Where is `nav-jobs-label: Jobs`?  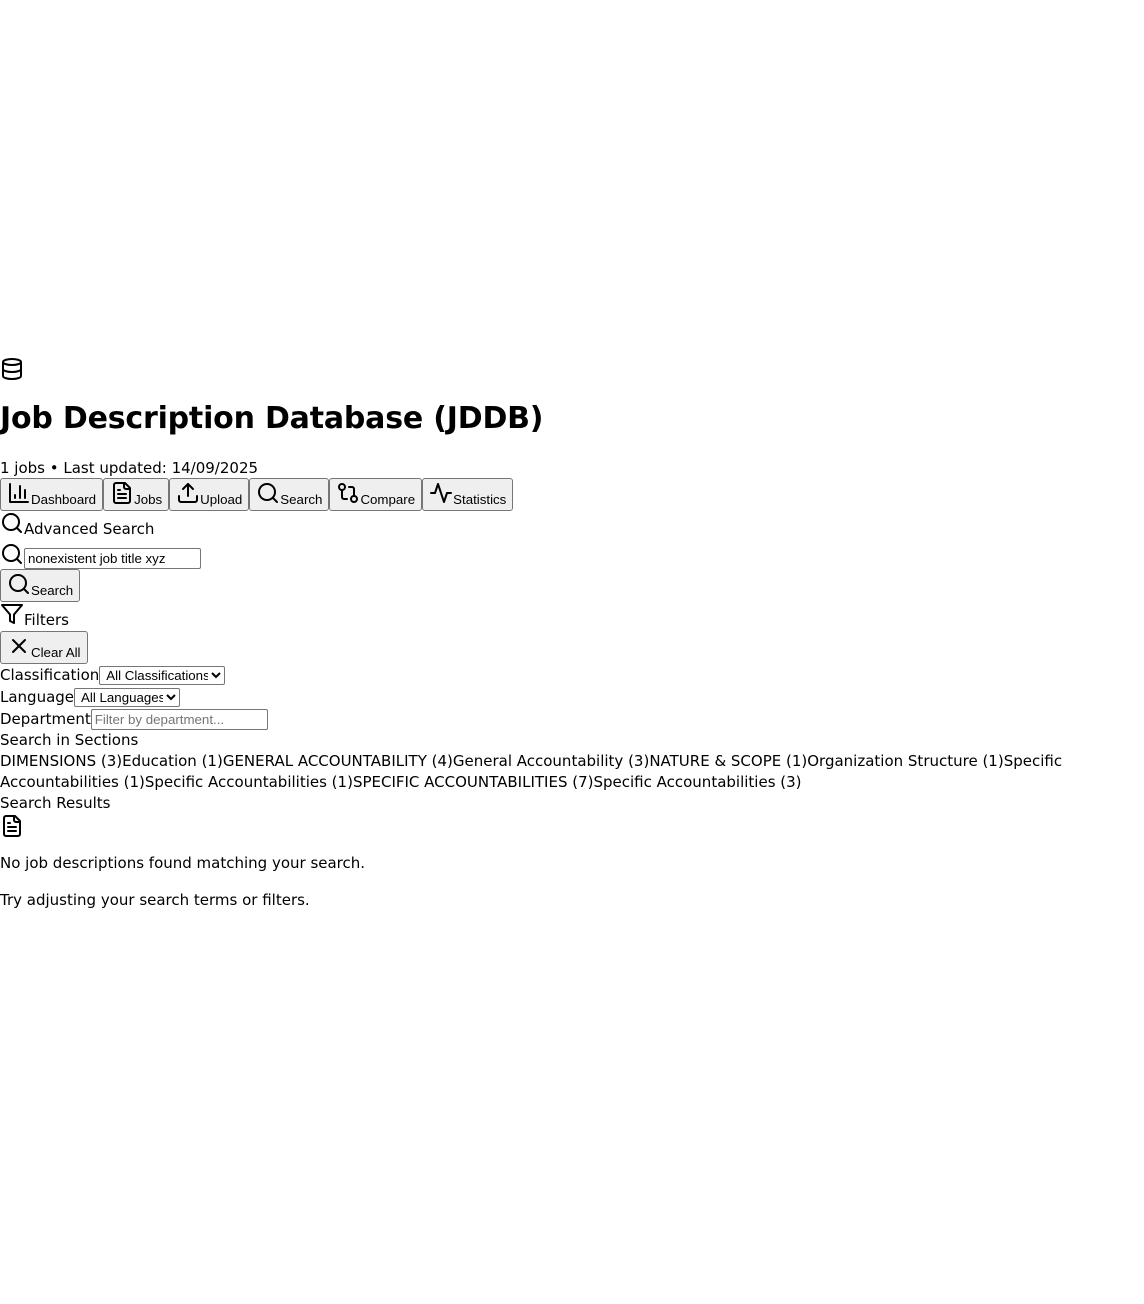
nav-jobs-label: Jobs is located at coordinates (148, 499).